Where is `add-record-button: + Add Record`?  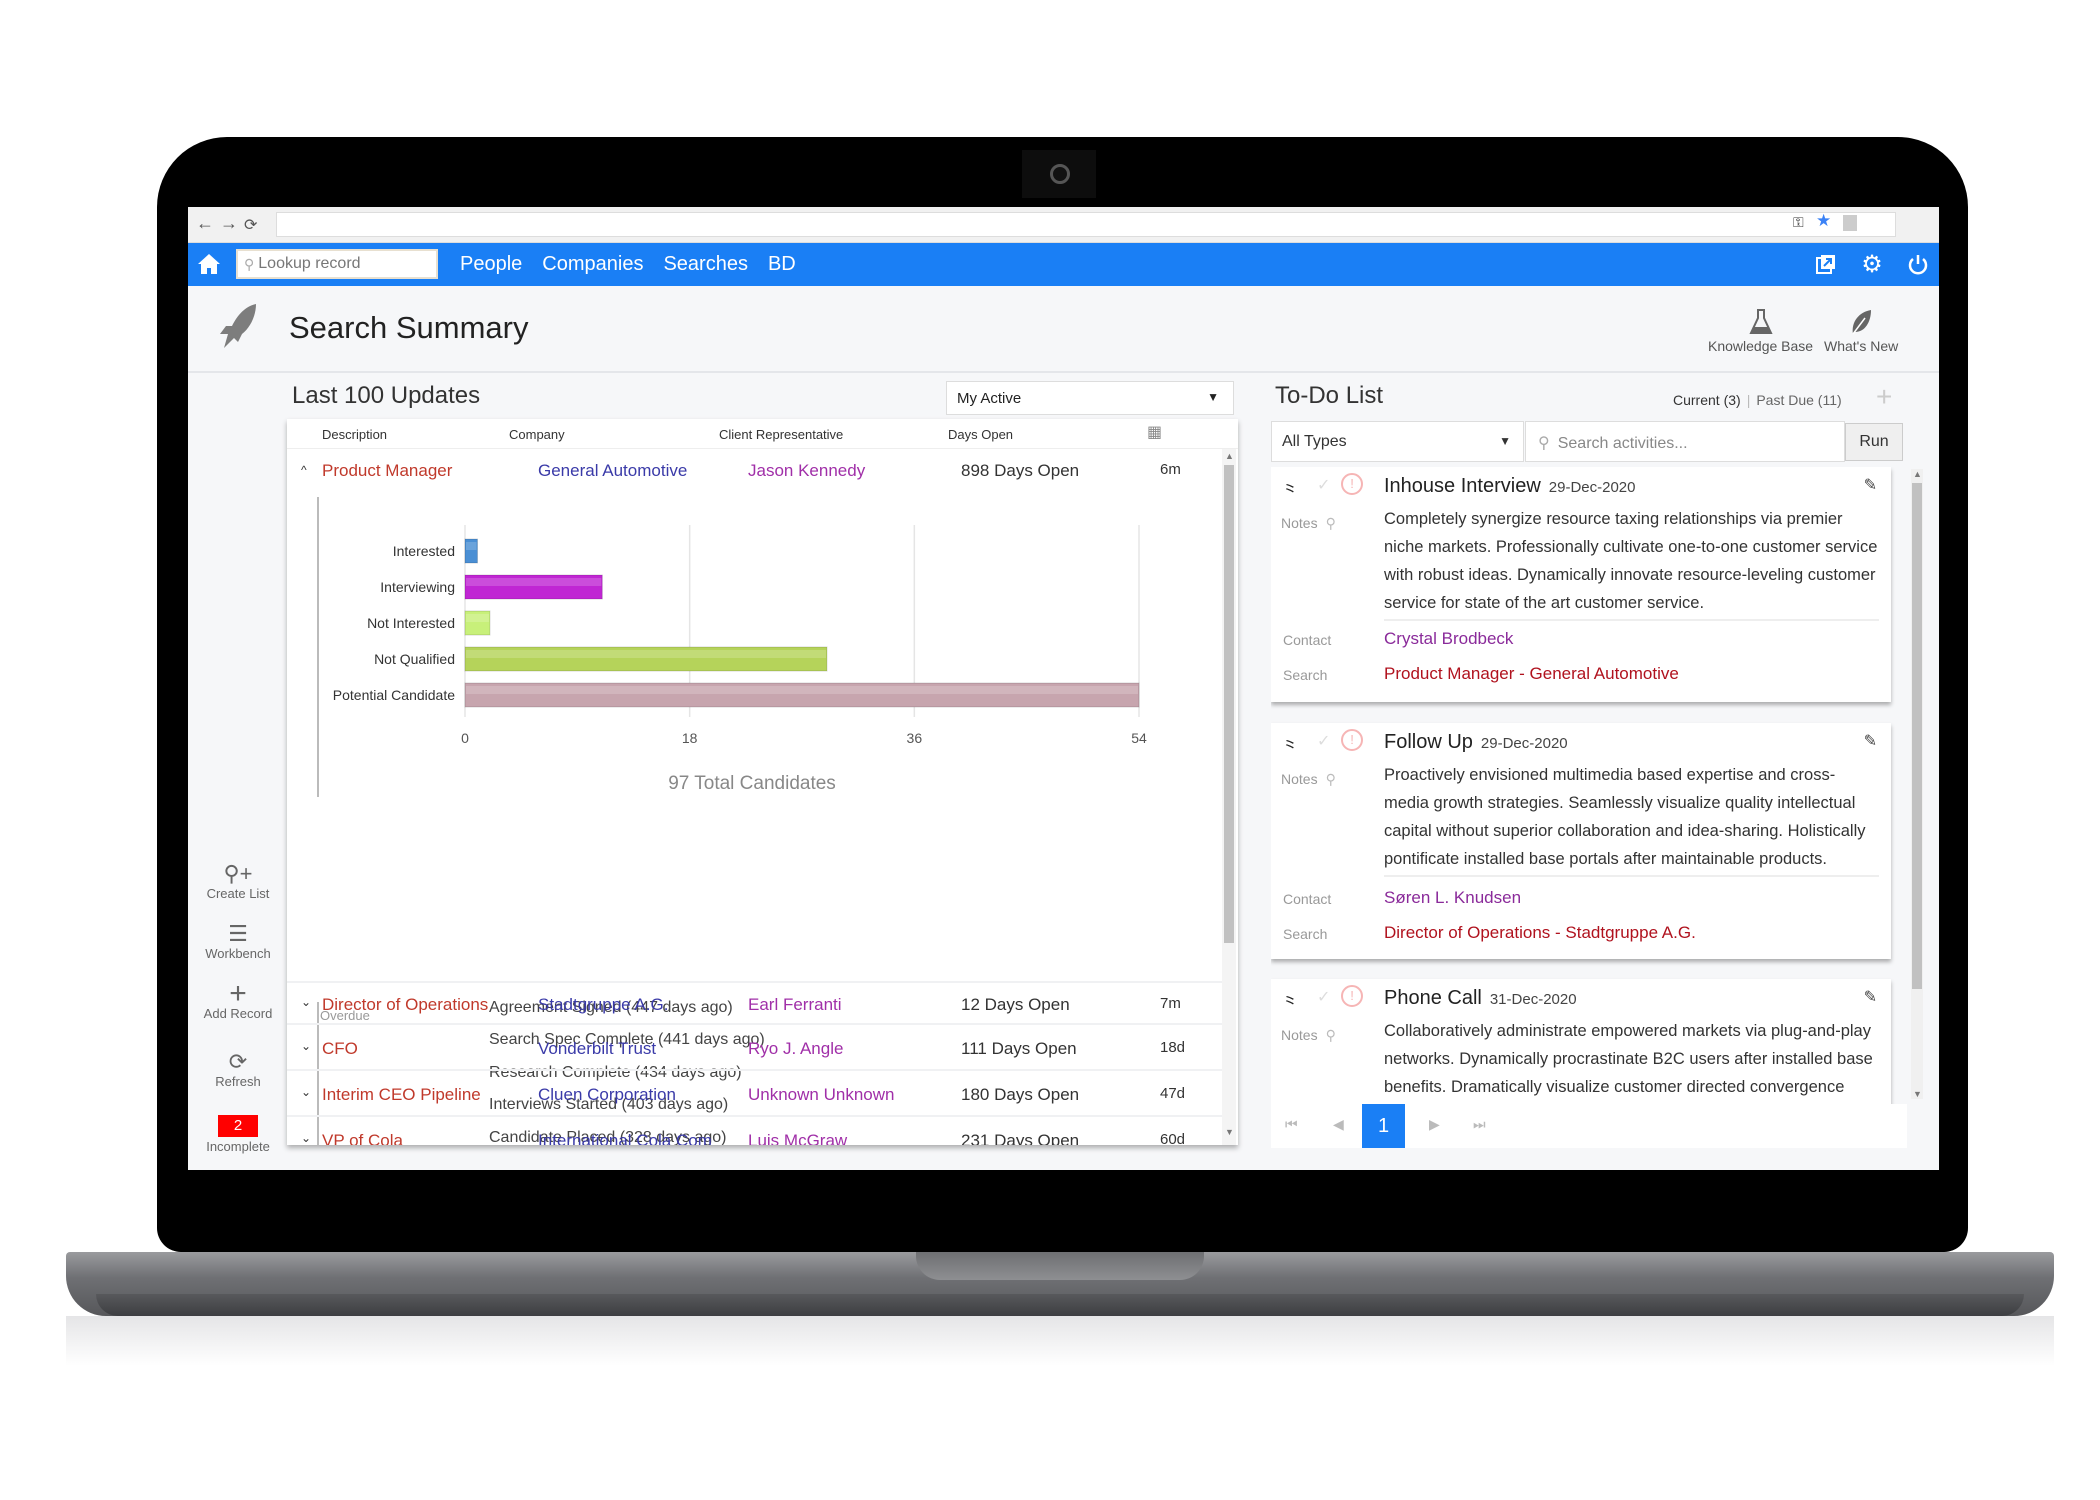 add-record-button: + Add Record is located at coordinates (238, 999).